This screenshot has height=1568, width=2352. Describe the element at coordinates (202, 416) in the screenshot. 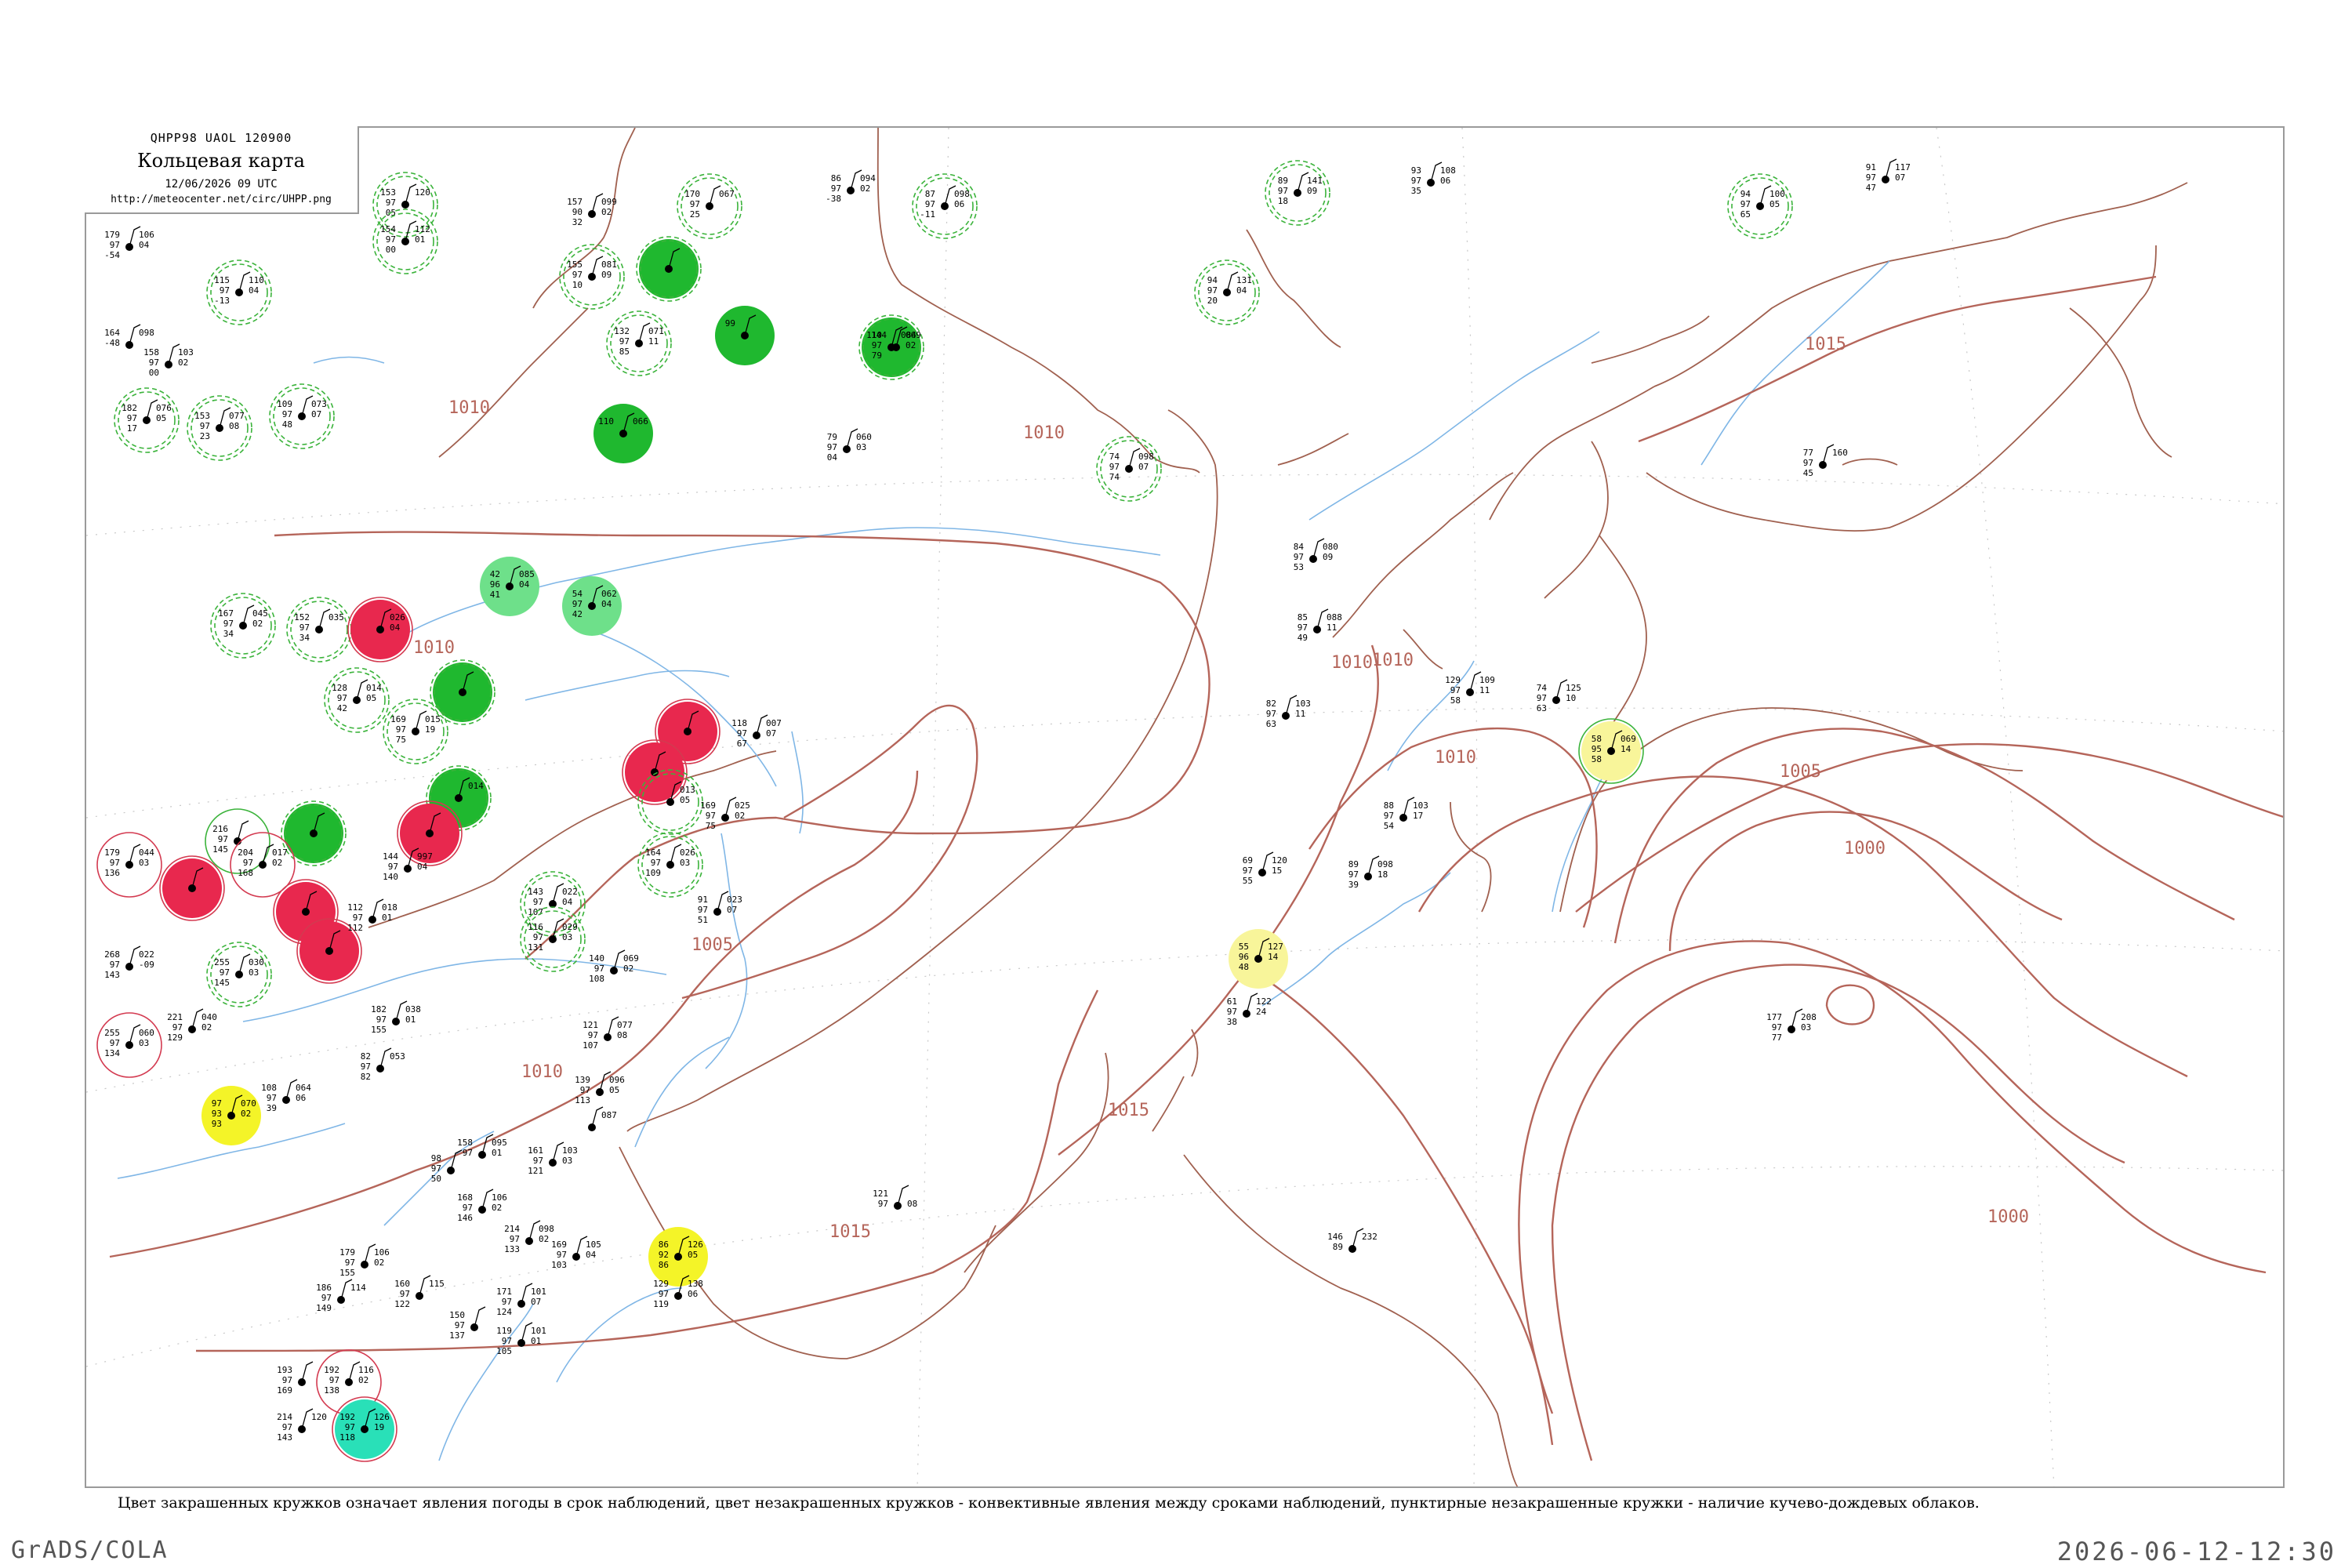

I see `station-value: 153` at that location.